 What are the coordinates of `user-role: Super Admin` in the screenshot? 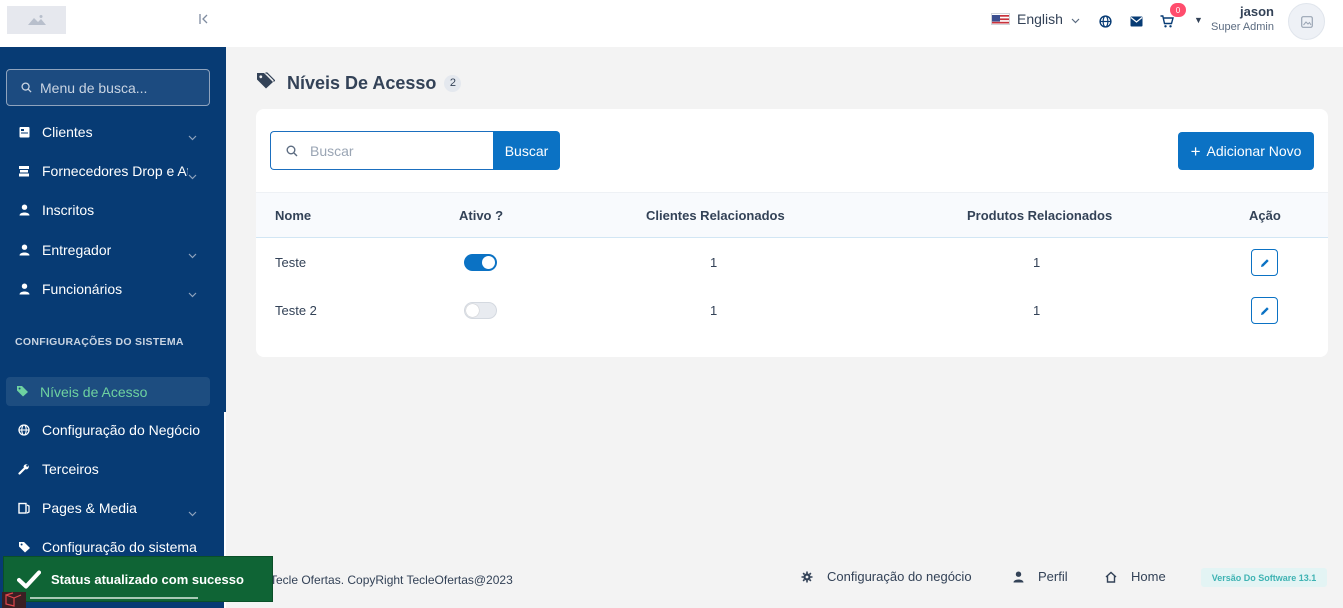 It's located at (1242, 27).